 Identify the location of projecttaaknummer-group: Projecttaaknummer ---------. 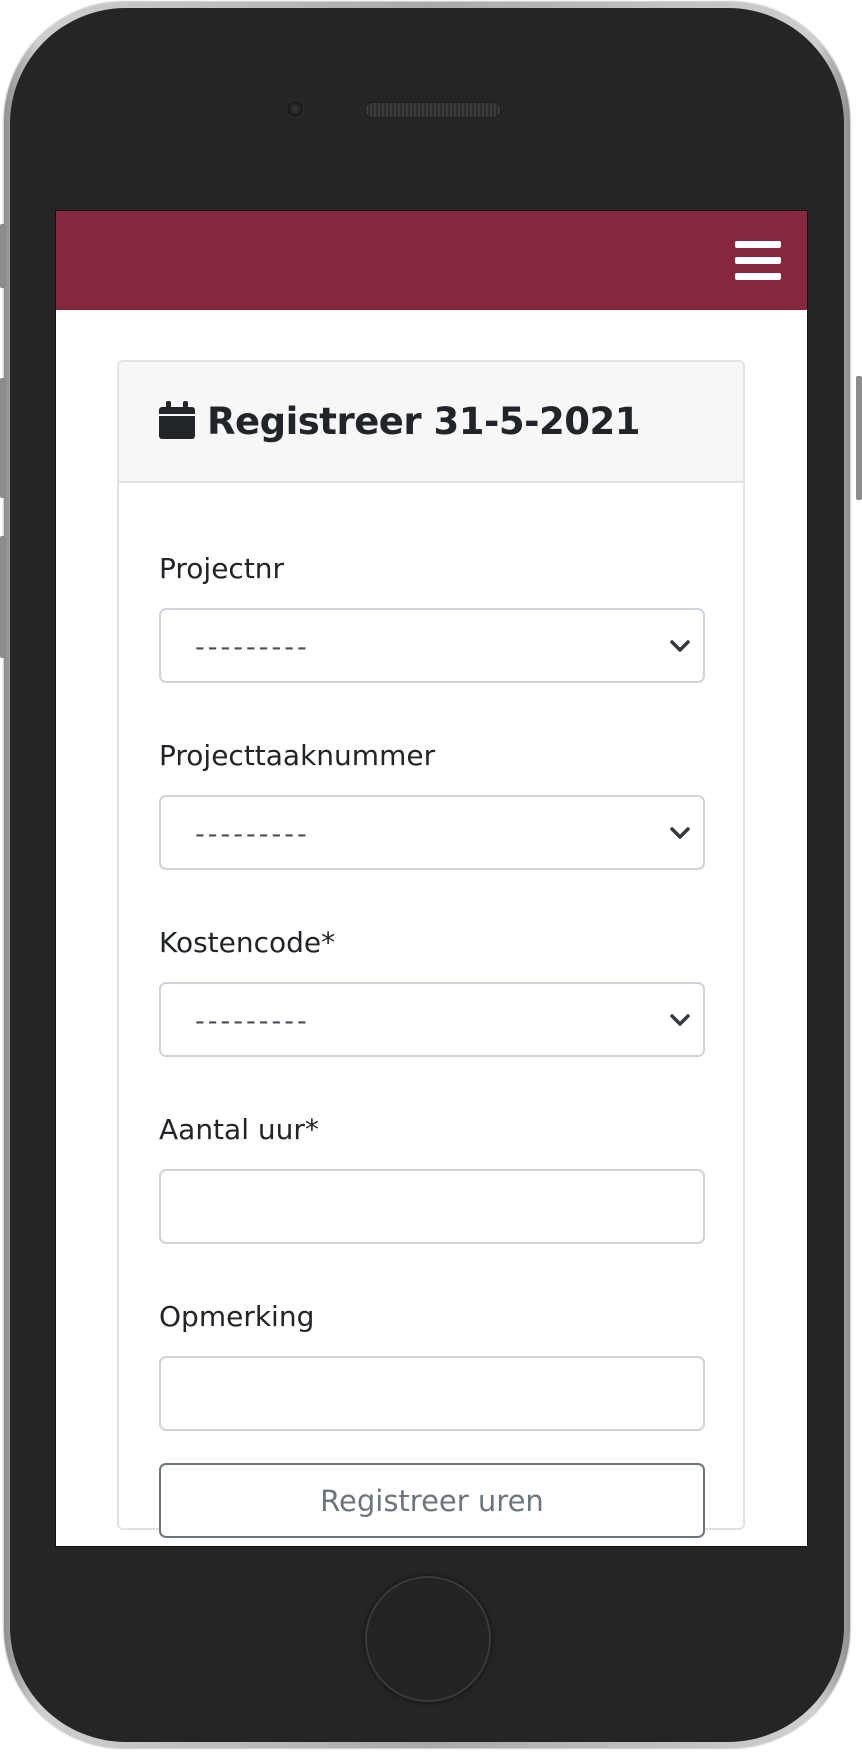
(432, 803).